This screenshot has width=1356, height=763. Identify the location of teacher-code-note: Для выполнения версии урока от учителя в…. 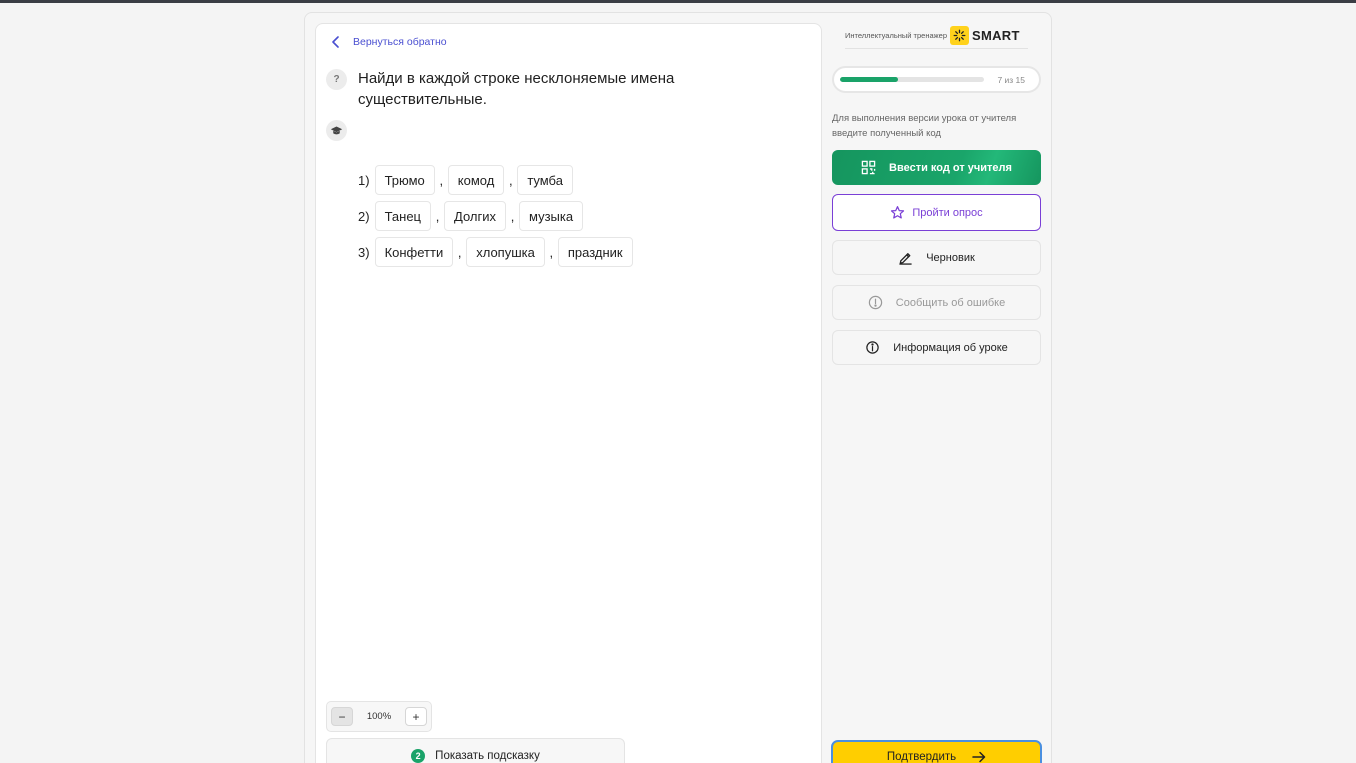
(924, 126).